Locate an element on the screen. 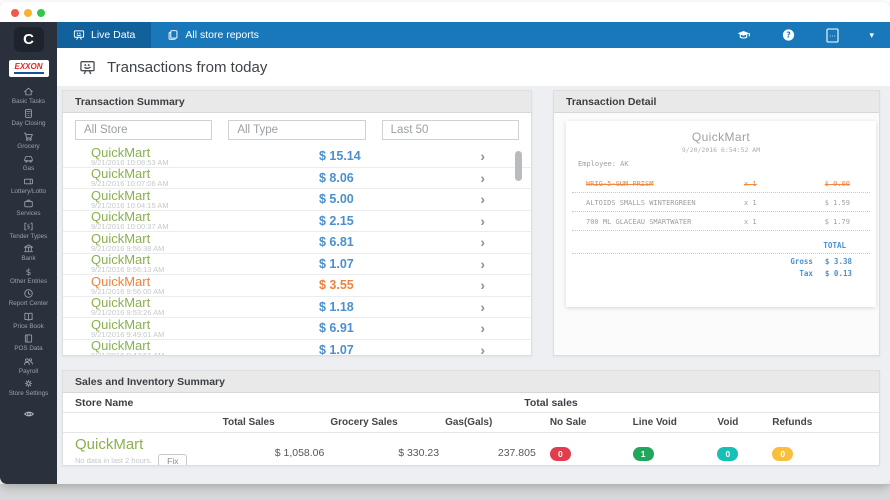  receipt-total-row-label: Gross is located at coordinates (801, 261).